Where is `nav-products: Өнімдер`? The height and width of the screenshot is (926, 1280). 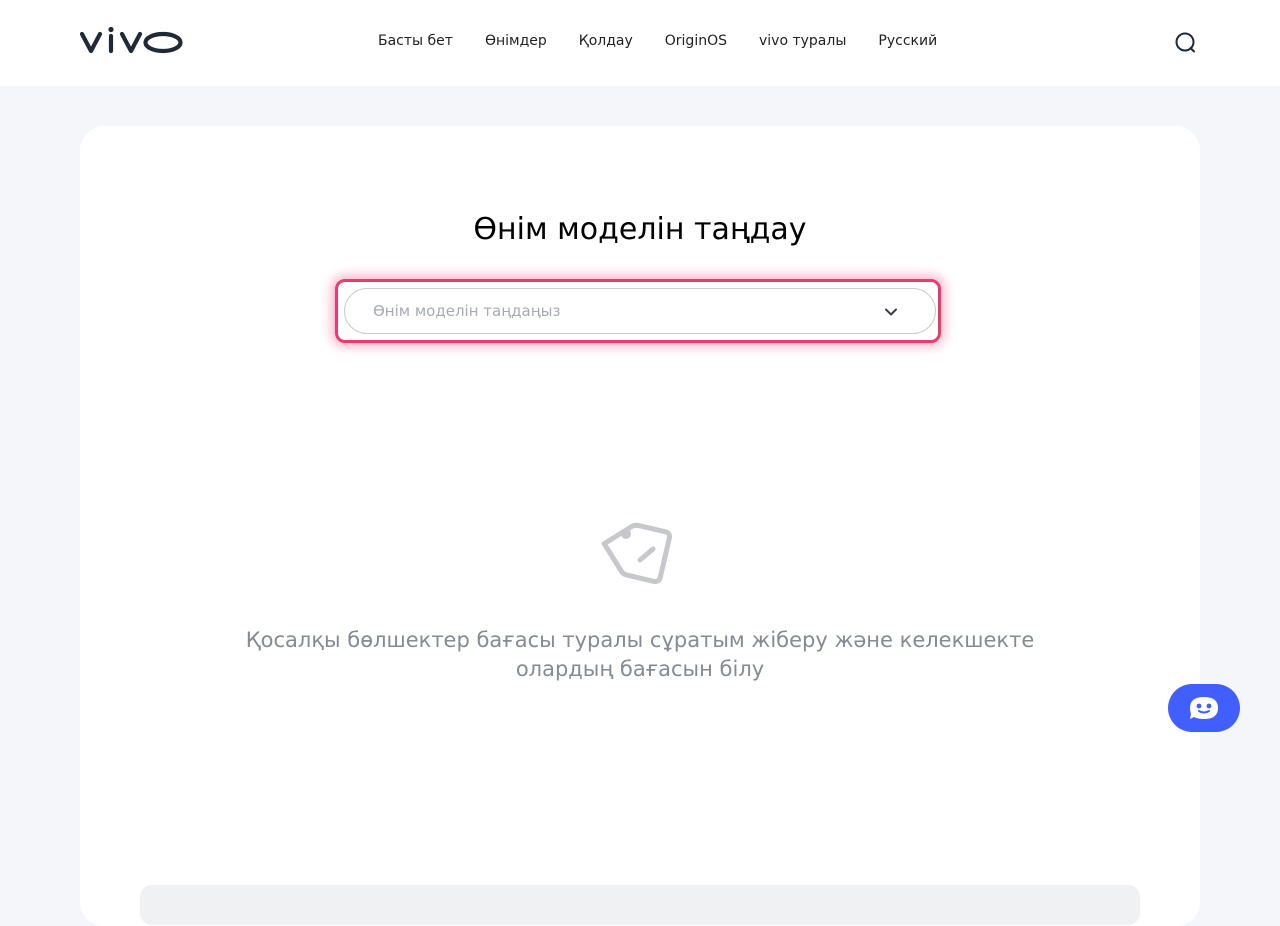 nav-products: Өнімдер is located at coordinates (516, 41).